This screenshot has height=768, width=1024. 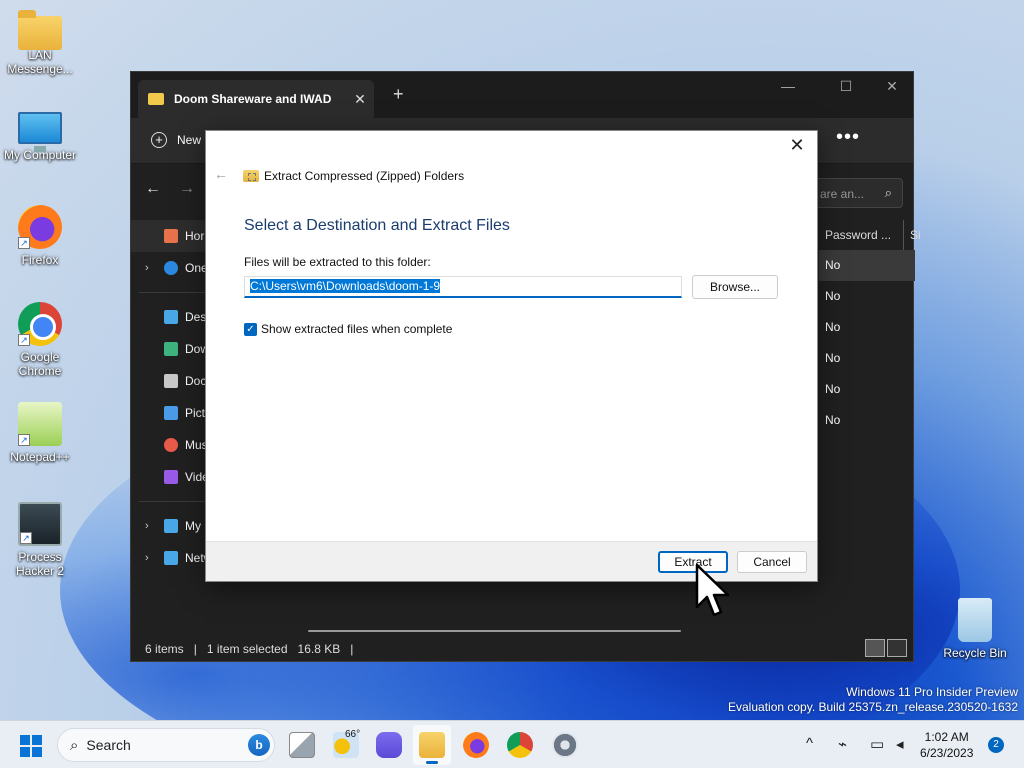 I want to click on sidebar-item-label: Doc, so click(x=196, y=381).